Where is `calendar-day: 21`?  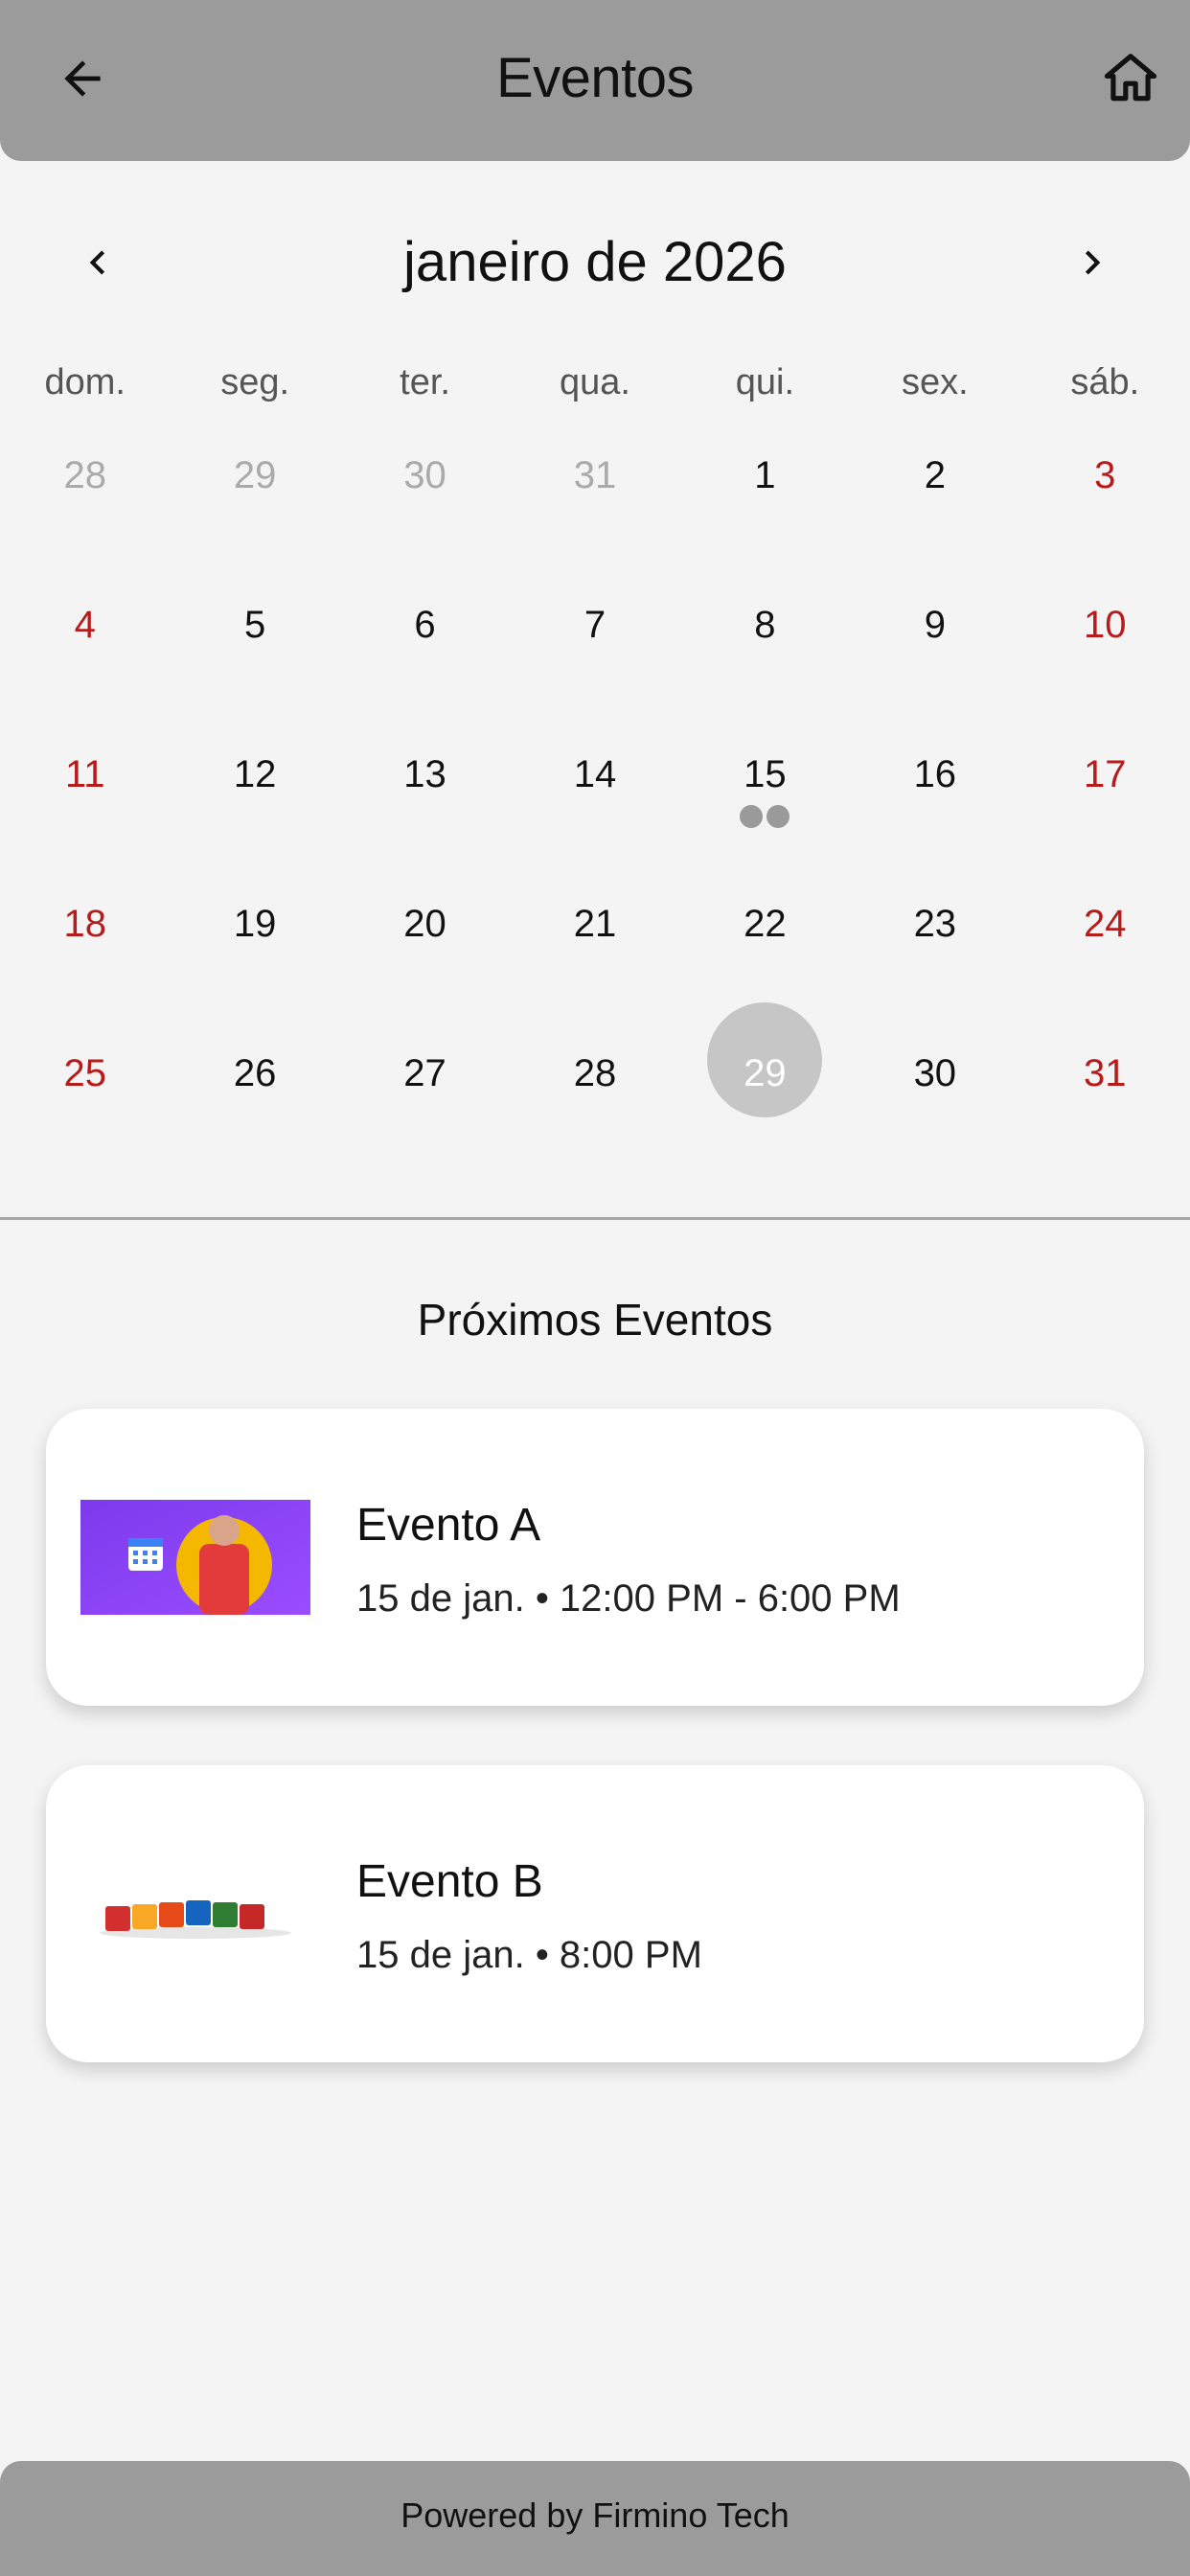 calendar-day: 21 is located at coordinates (594, 954).